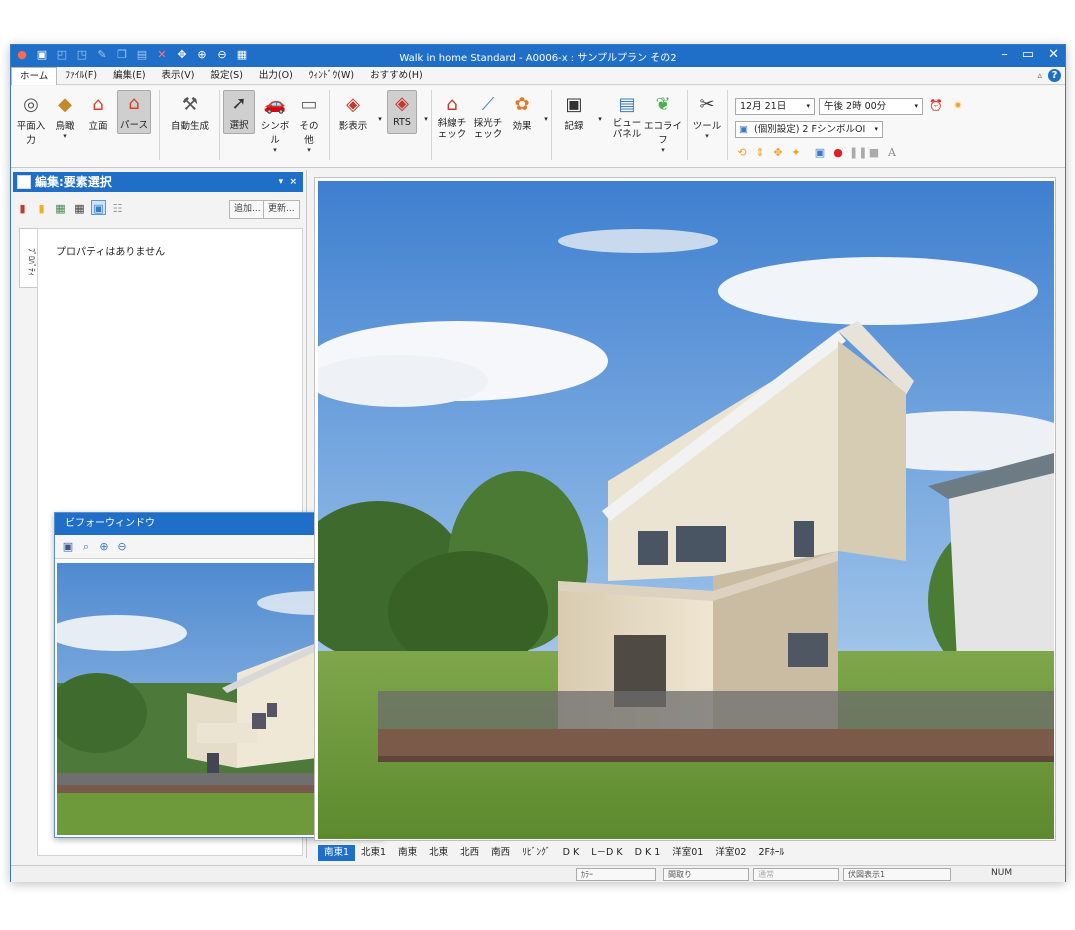  What do you see at coordinates (871, 106) in the screenshot?
I see `time-select: 午後 2時 00分 ▾` at bounding box center [871, 106].